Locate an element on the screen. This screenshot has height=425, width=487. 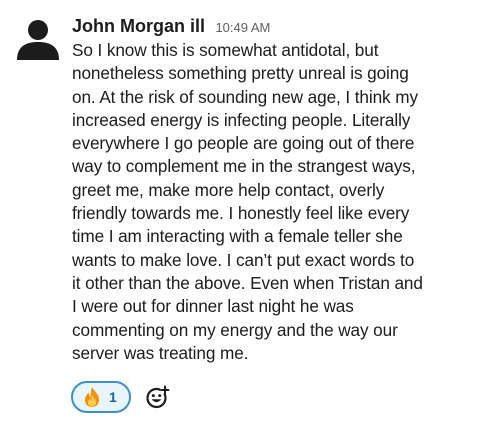
add-reaction-icon is located at coordinates (158, 397).